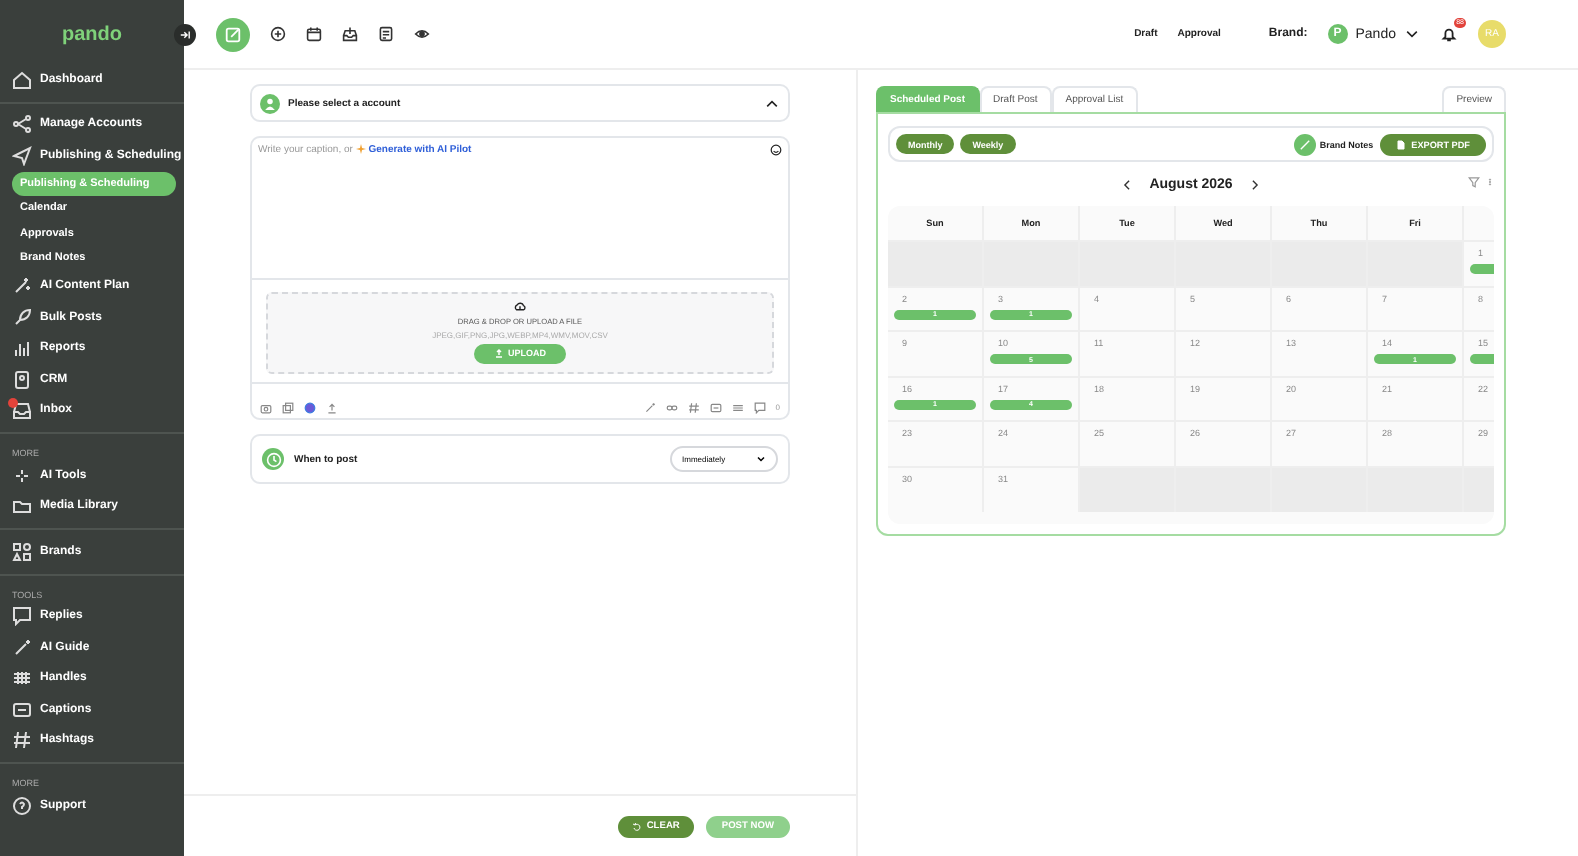  I want to click on home-icon, so click(22, 79).